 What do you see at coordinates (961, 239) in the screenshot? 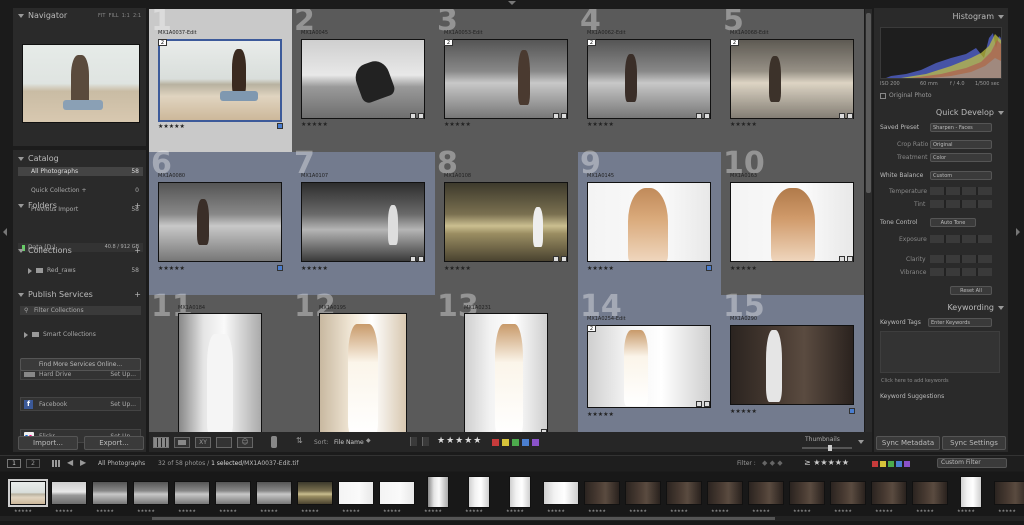
I see `exposure-stepper` at bounding box center [961, 239].